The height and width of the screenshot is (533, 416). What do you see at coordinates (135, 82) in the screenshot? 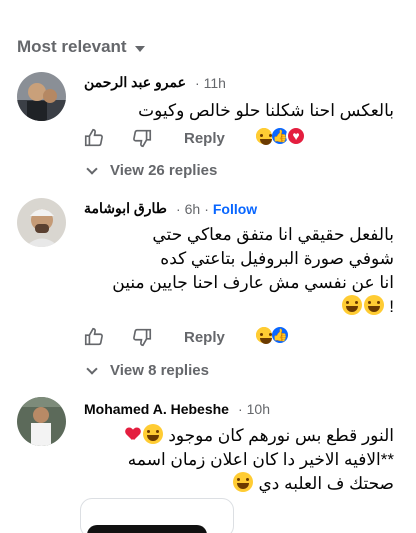
I see `commenter-name: عمرو عبد الرحمن` at bounding box center [135, 82].